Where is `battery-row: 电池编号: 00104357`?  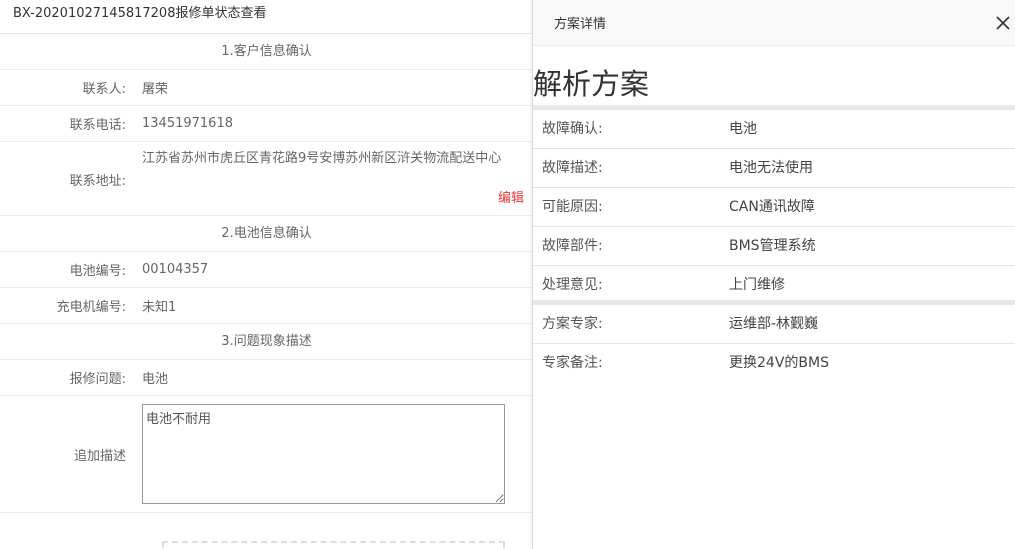
battery-row: 电池编号: 00104357 is located at coordinates (266, 270).